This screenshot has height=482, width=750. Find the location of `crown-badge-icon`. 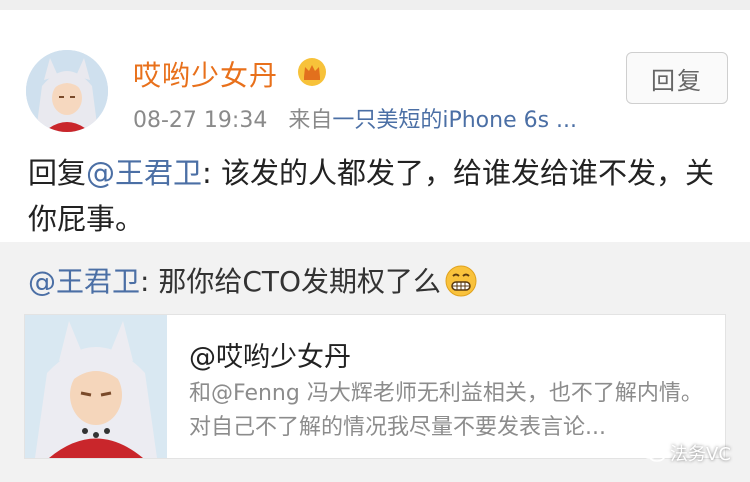

crown-badge-icon is located at coordinates (312, 72).